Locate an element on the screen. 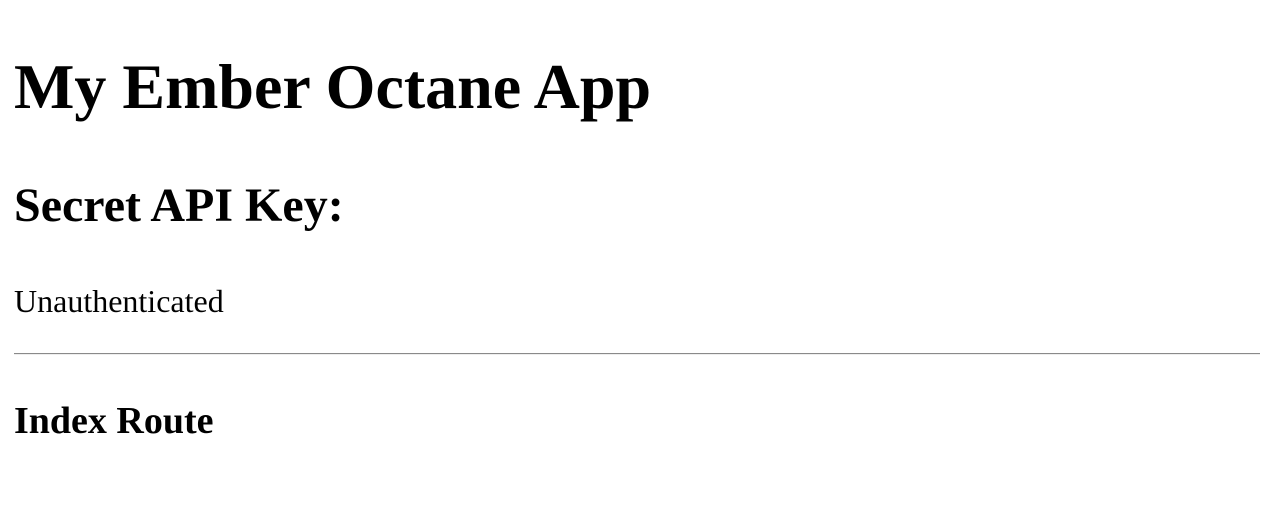 Image resolution: width=1264 pixels, height=508 pixels. divider is located at coordinates (637, 354).